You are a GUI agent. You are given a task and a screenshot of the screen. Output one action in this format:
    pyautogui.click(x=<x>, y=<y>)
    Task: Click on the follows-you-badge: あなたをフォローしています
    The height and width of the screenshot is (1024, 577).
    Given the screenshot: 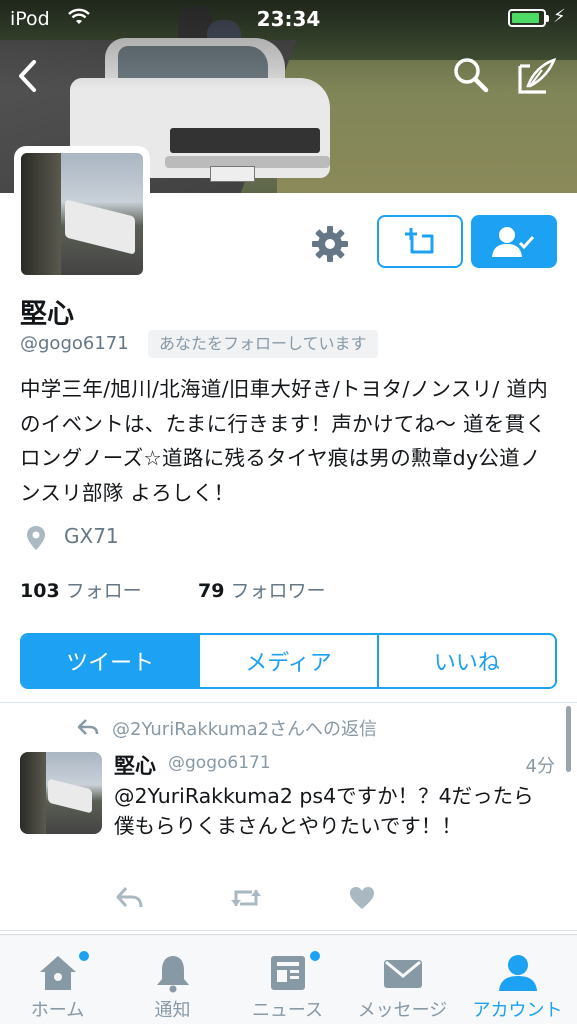 What is the action you would take?
    pyautogui.click(x=263, y=344)
    